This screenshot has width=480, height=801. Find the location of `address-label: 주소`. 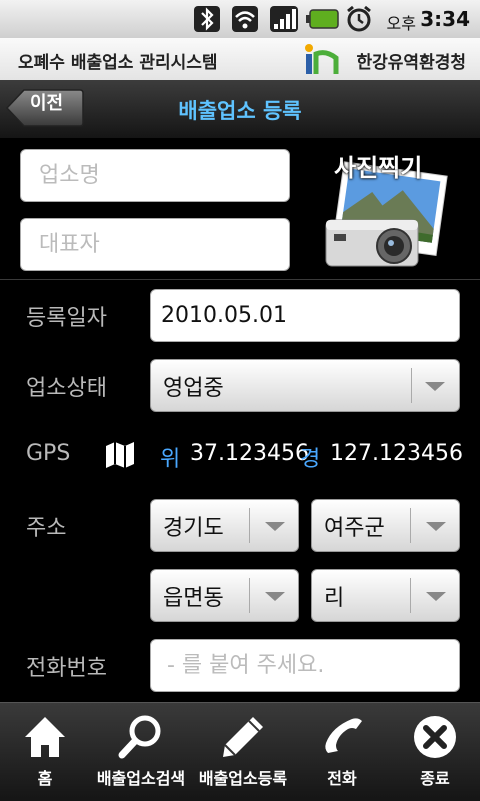

address-label: 주소 is located at coordinates (46, 528).